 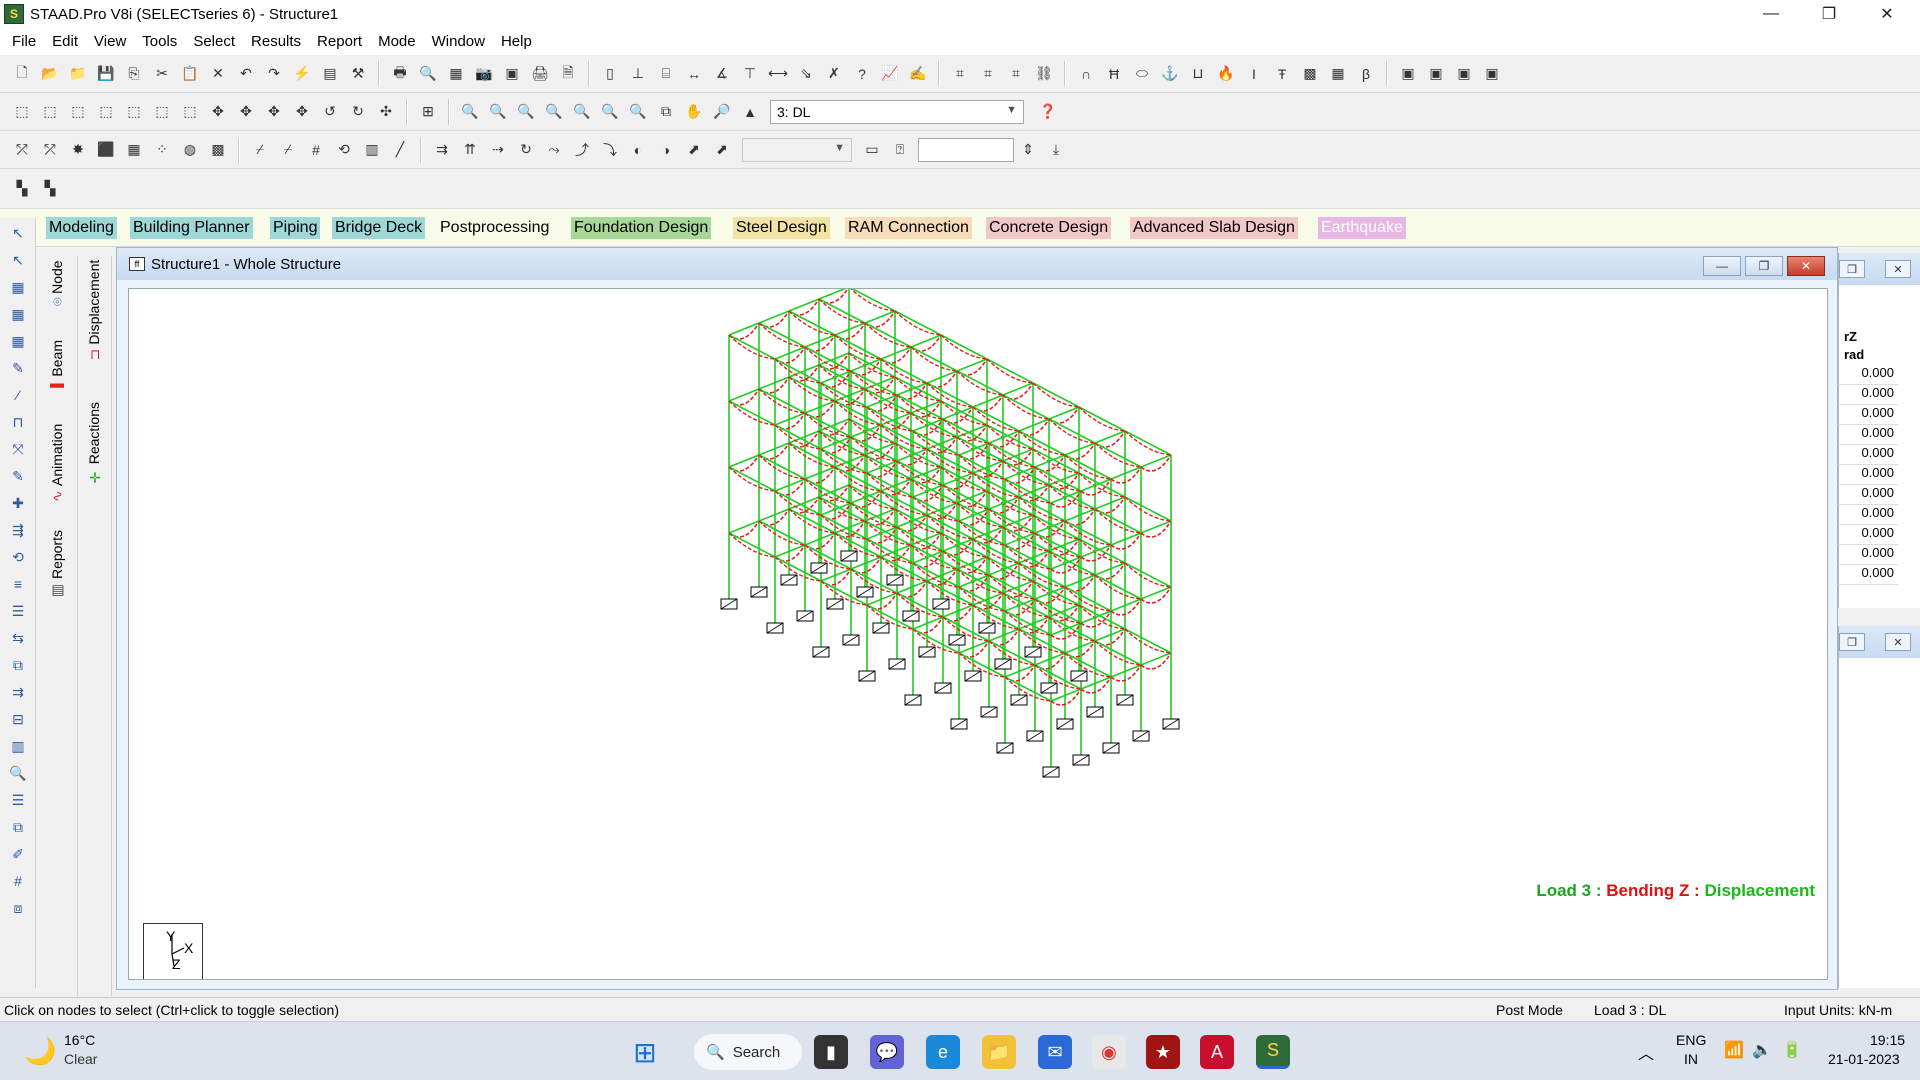 I want to click on hammer-icon: ⚒, so click(x=358, y=74).